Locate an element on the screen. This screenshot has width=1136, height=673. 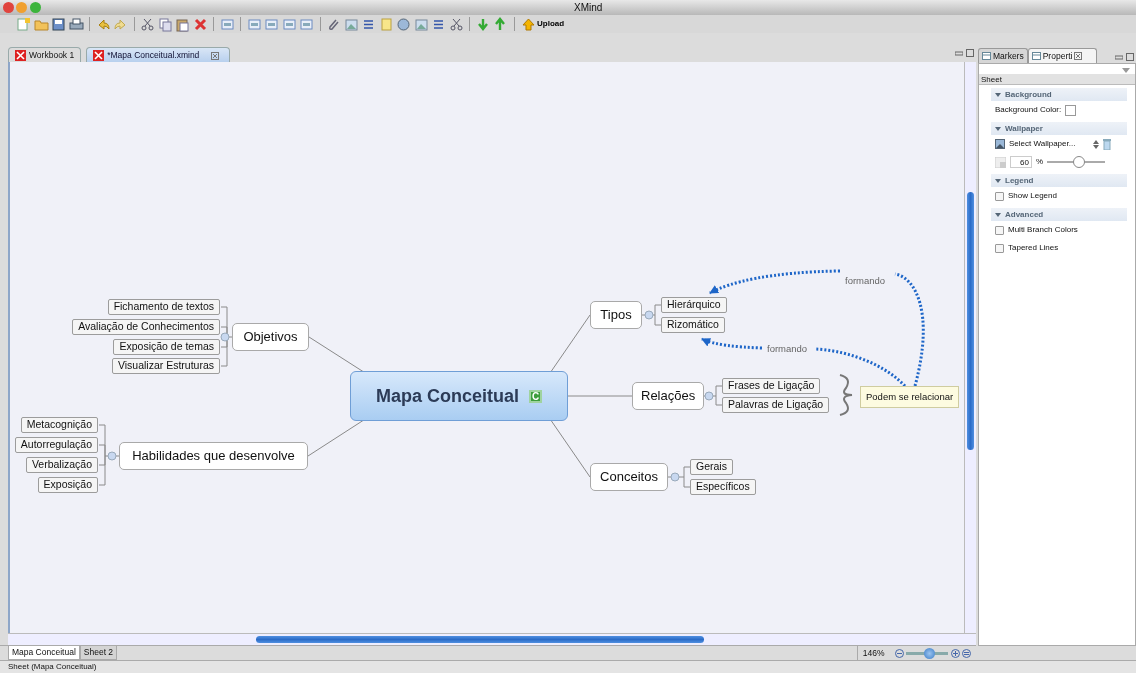
topic: Objetivos is located at coordinates (270, 337).